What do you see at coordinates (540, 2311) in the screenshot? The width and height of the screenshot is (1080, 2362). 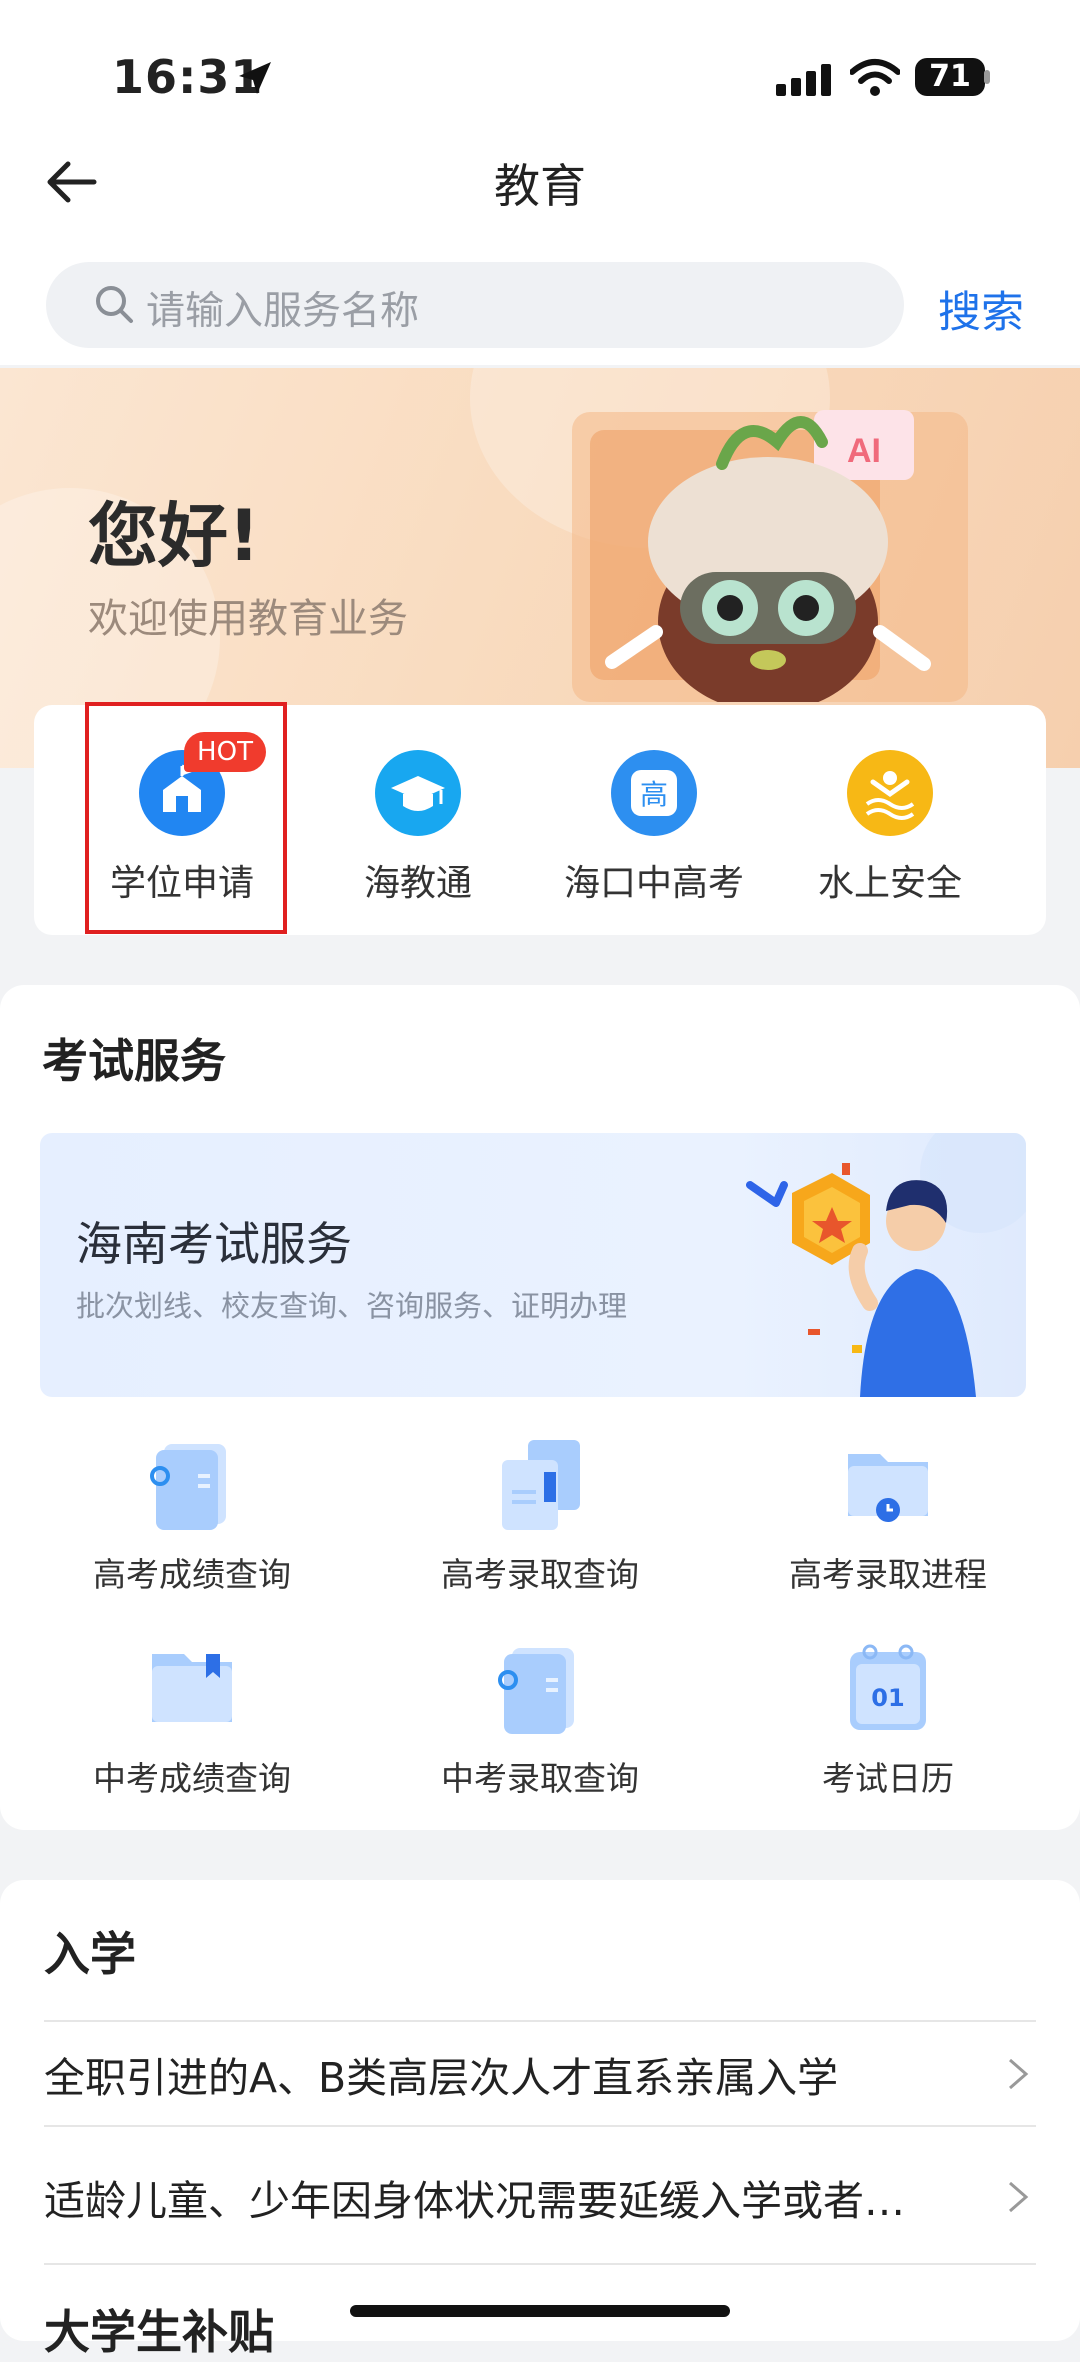 I see `home-indicator` at bounding box center [540, 2311].